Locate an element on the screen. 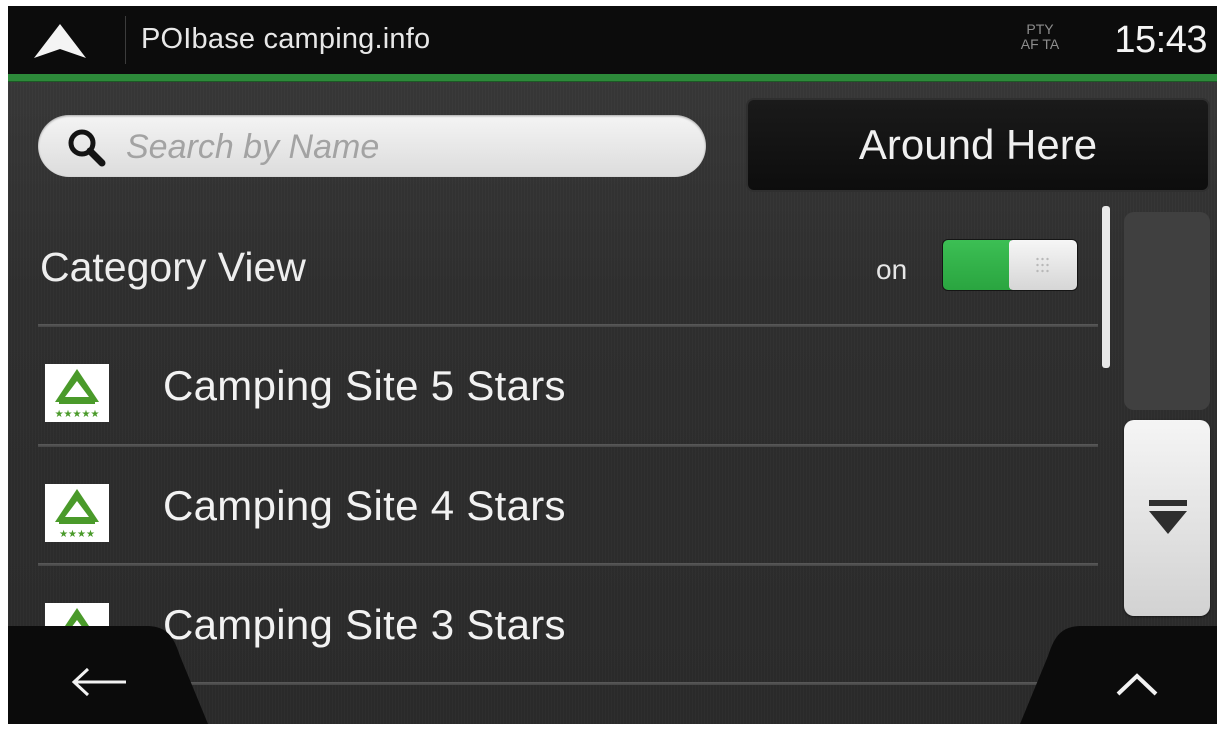 This screenshot has width=1223, height=731. pty-label: PTY is located at coordinates (1040, 29).